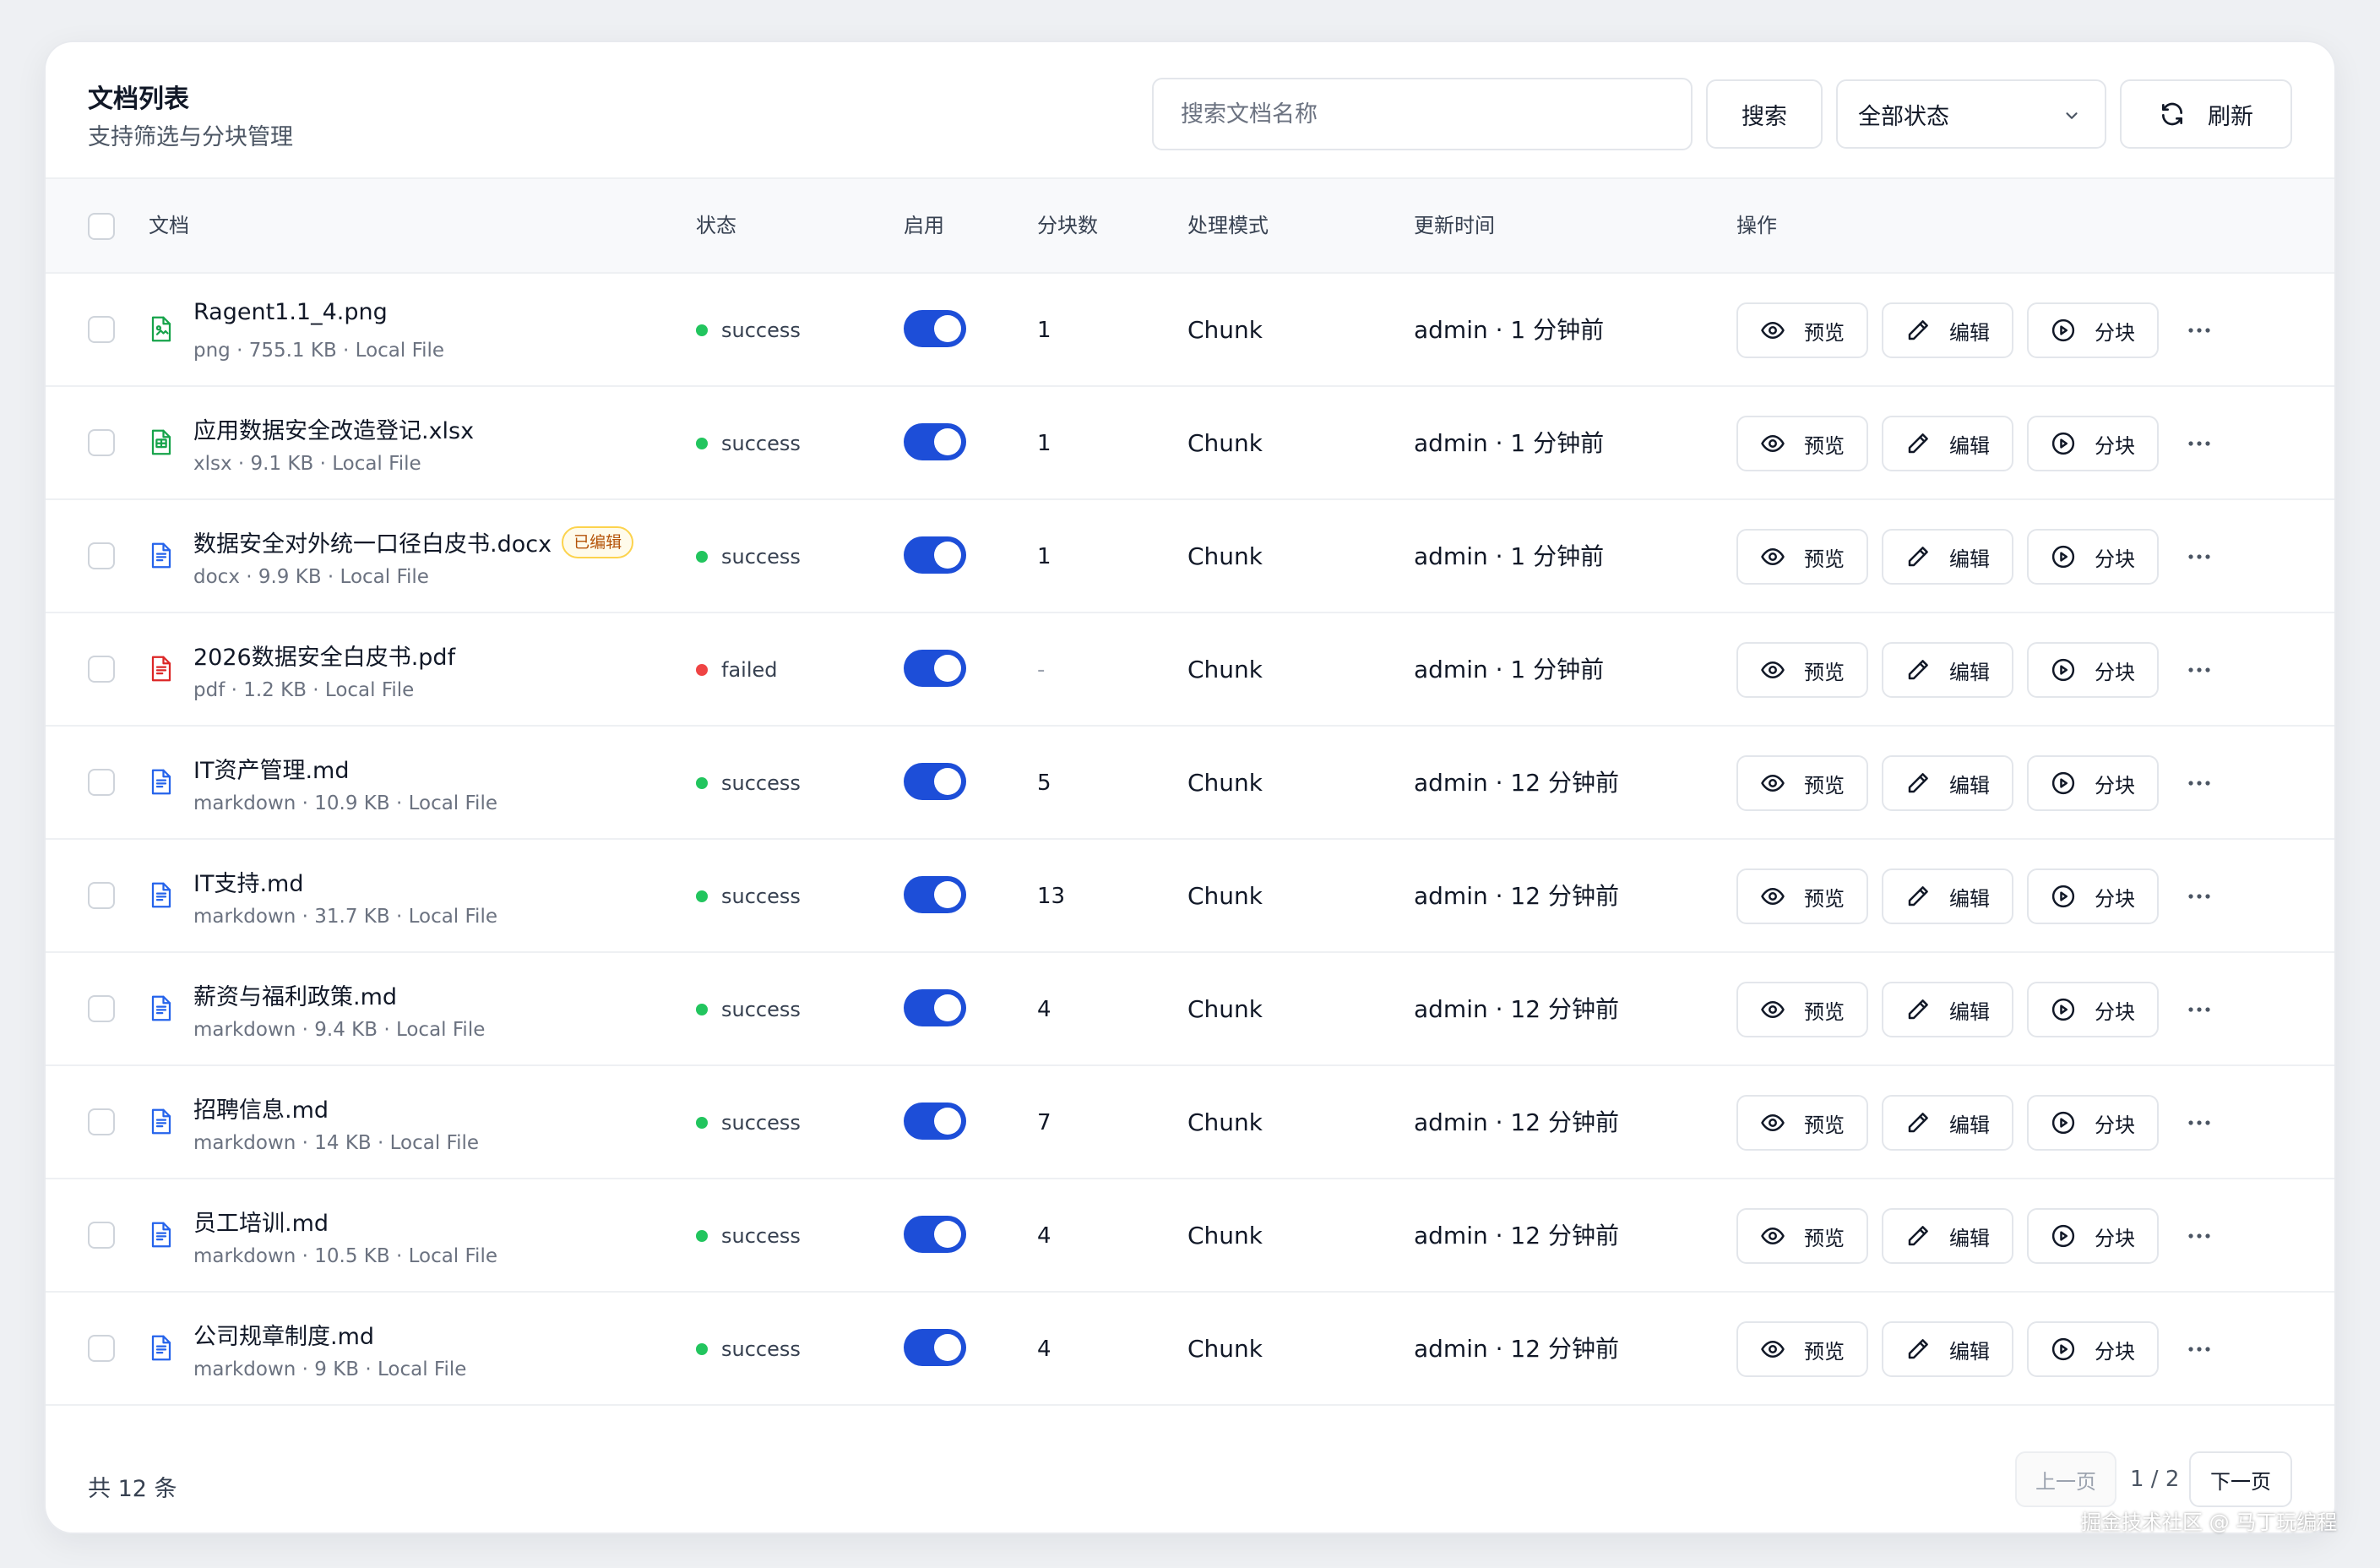 This screenshot has width=2380, height=1568. I want to click on prev-page-button: 上一页, so click(2065, 1479).